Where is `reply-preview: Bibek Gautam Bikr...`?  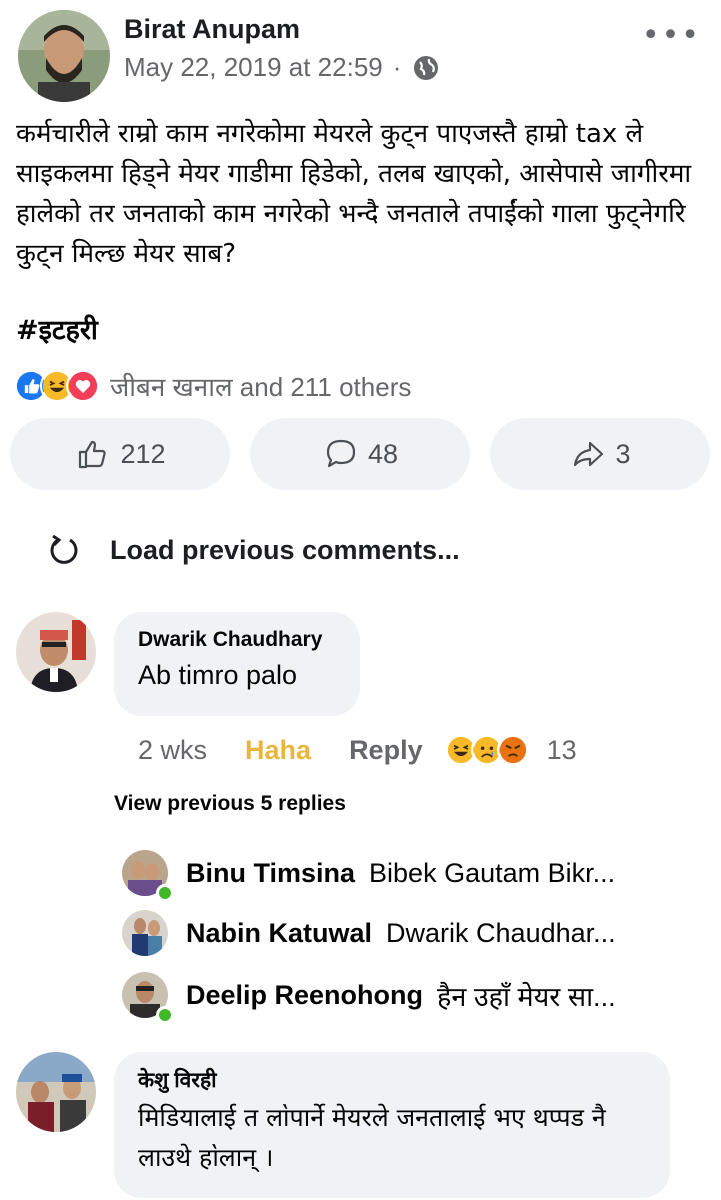 reply-preview: Bibek Gautam Bikr... is located at coordinates (492, 872).